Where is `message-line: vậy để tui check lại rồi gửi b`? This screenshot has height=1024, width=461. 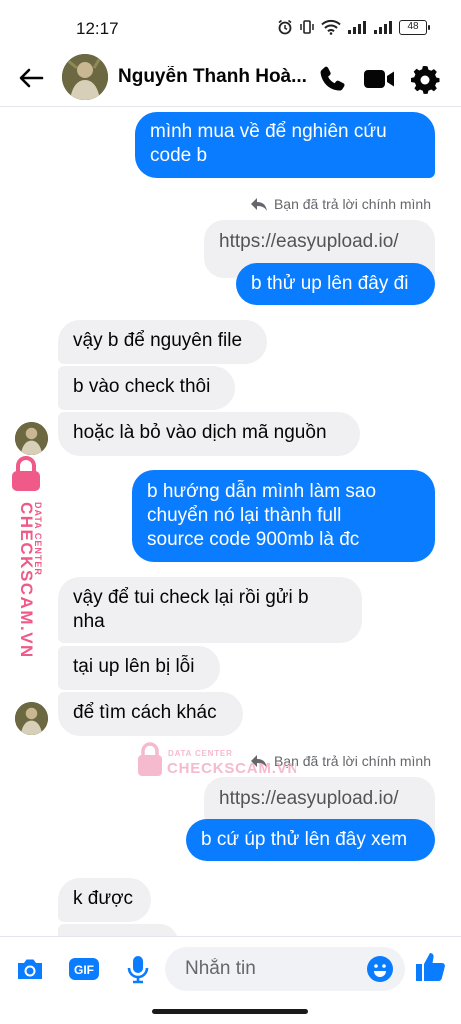 message-line: vậy để tui check lại rồi gửi b is located at coordinates (191, 597).